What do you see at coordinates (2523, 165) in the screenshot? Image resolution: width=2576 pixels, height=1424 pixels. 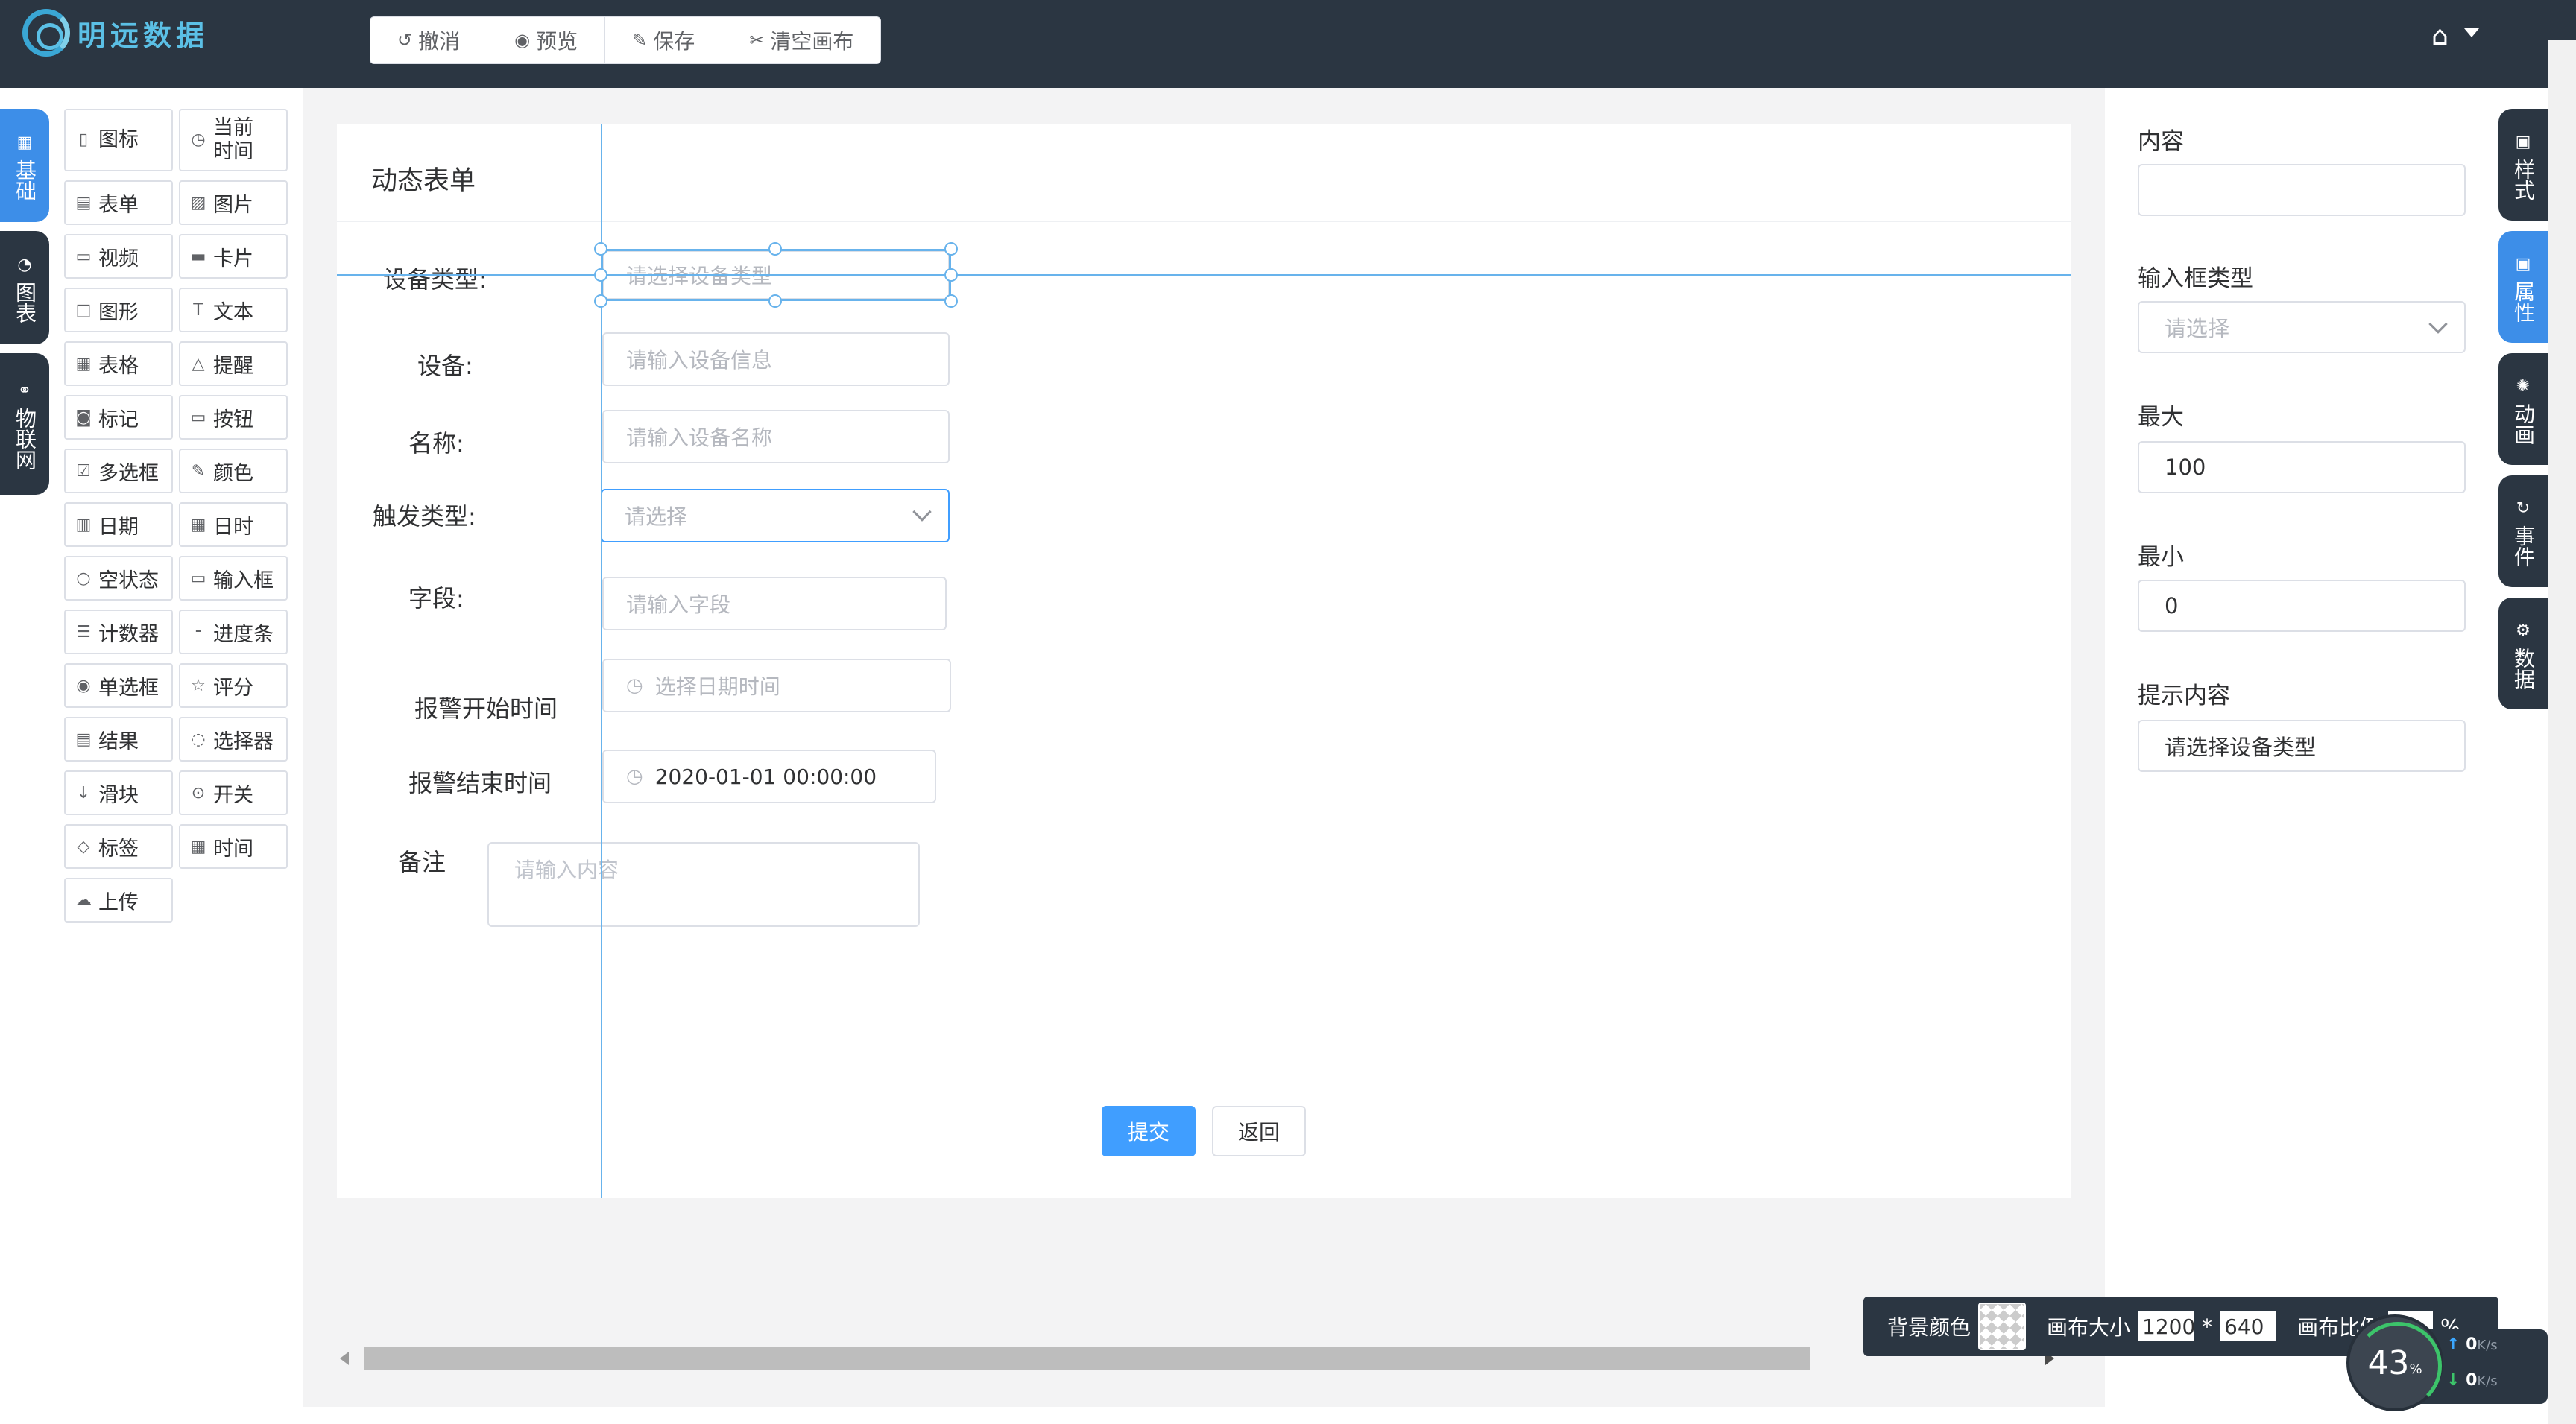 I see `tab-style: ▣ 样式` at bounding box center [2523, 165].